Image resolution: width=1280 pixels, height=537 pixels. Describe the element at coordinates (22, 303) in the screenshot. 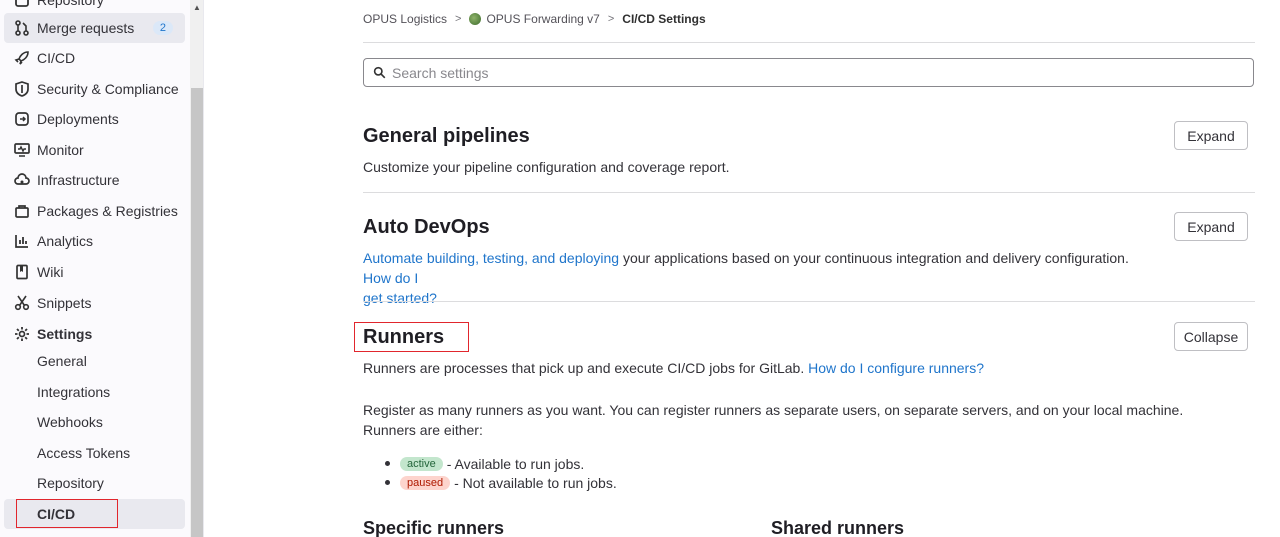

I see `scissors-icon` at that location.